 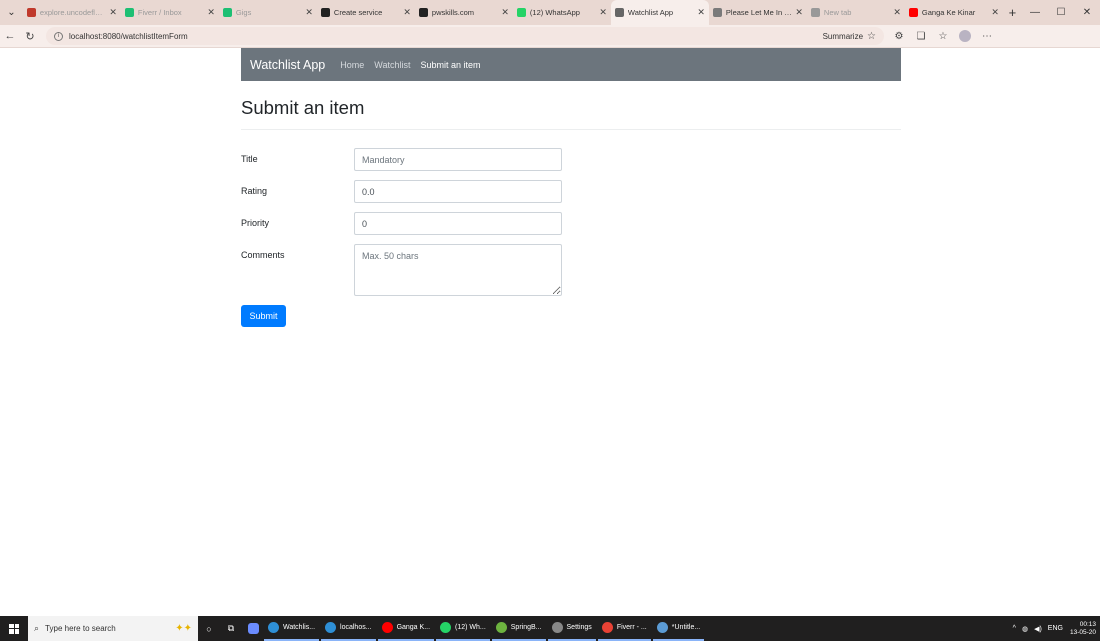 I want to click on rating-input, so click(x=458, y=191).